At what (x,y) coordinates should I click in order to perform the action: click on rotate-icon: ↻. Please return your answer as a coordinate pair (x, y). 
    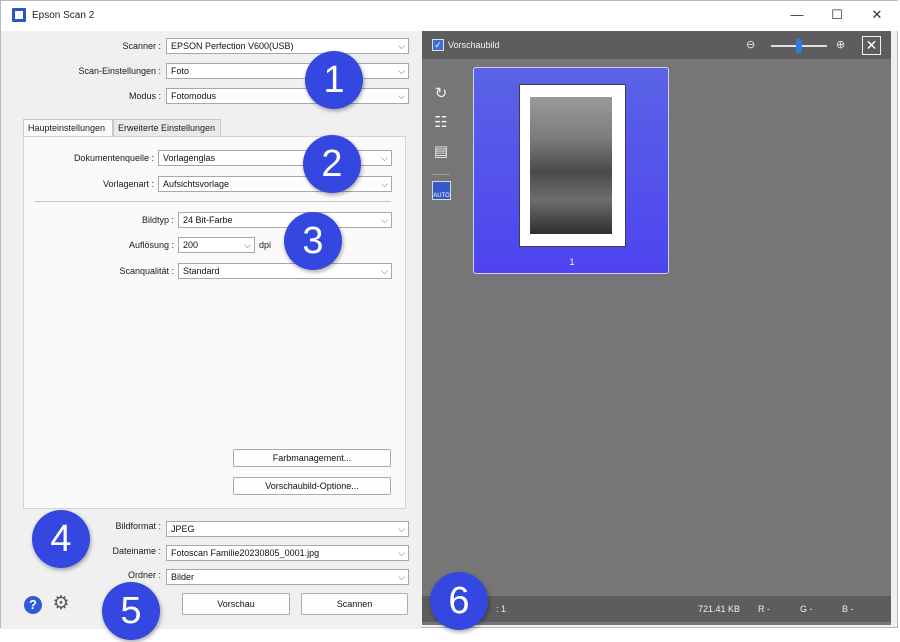
    Looking at the image, I should click on (441, 94).